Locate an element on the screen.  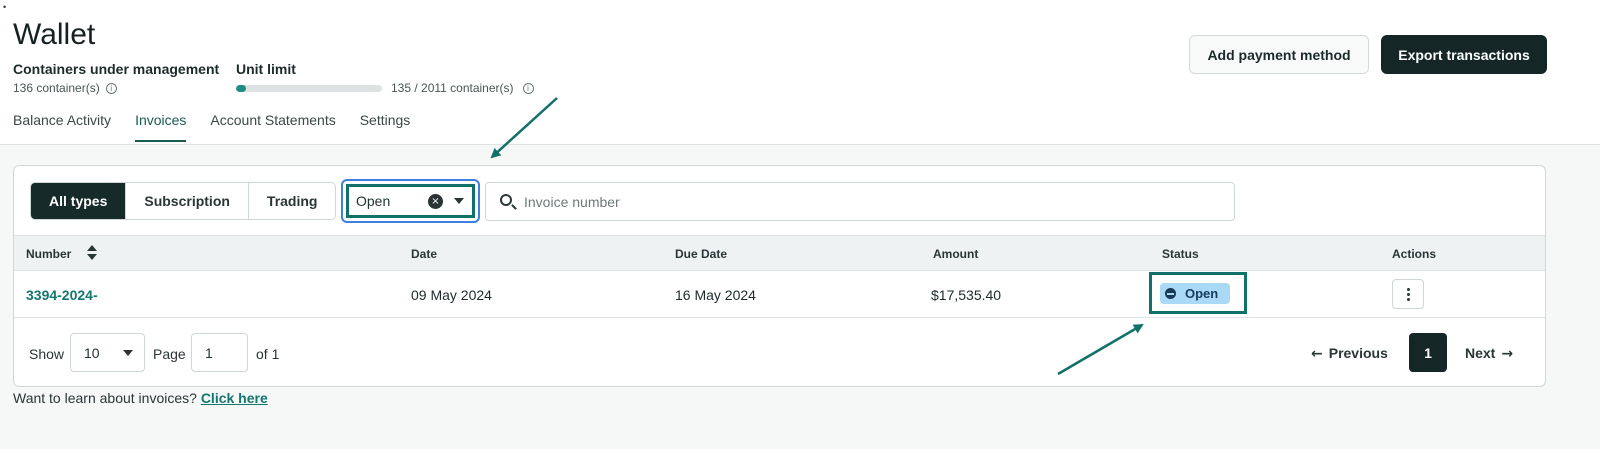
current-page-button: 1 is located at coordinates (1428, 352).